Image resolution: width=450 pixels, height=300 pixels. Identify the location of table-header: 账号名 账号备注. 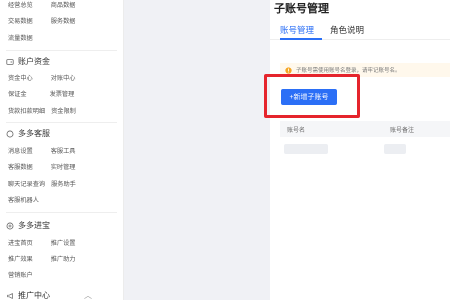
(365, 129).